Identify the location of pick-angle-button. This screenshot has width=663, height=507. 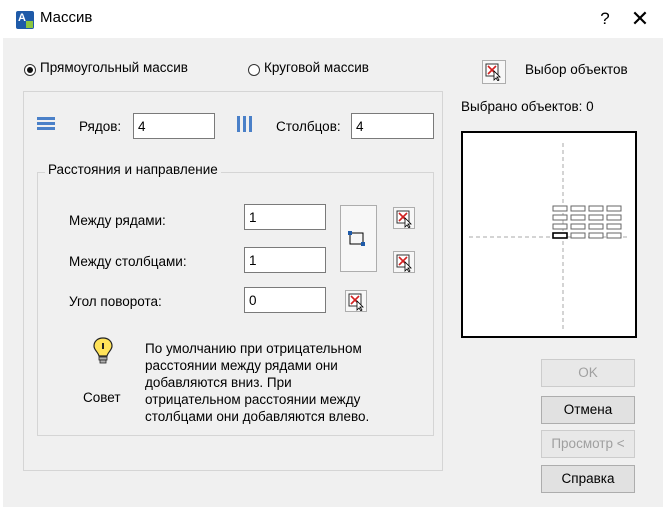
(356, 301).